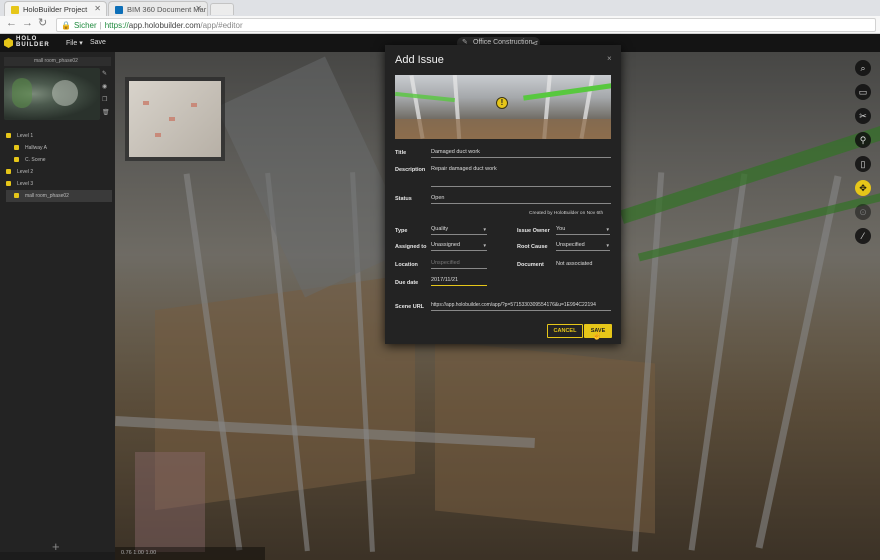 This screenshot has width=880, height=560. What do you see at coordinates (533, 231) in the screenshot?
I see `issue-owner-label: Issue Owner` at bounding box center [533, 231].